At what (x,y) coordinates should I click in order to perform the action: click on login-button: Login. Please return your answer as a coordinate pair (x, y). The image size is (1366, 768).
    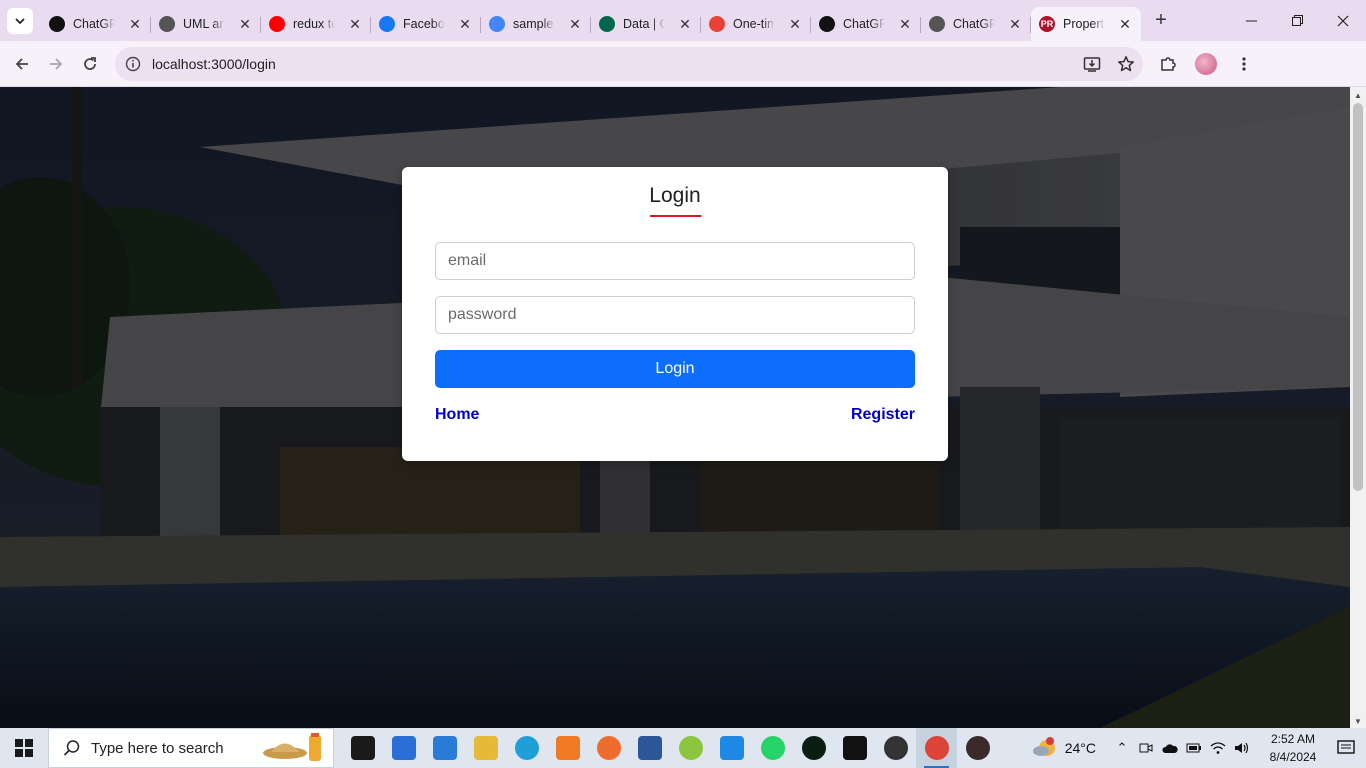
    Looking at the image, I should click on (675, 369).